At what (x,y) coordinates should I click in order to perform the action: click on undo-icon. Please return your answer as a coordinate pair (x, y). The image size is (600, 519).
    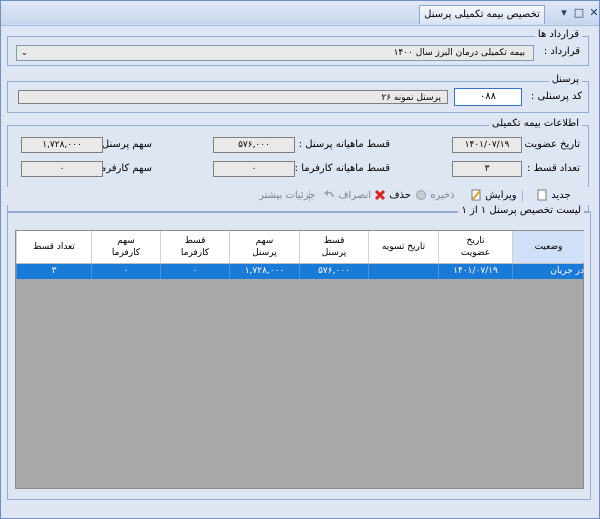
    Looking at the image, I should click on (329, 194).